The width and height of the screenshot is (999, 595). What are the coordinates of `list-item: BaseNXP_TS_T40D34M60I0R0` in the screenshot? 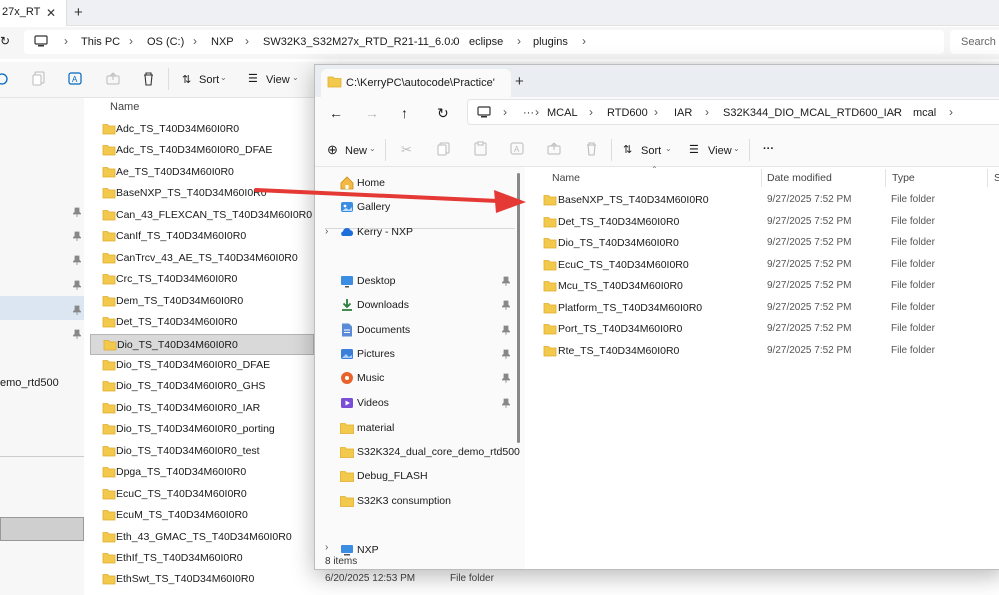 It's located at (202, 193).